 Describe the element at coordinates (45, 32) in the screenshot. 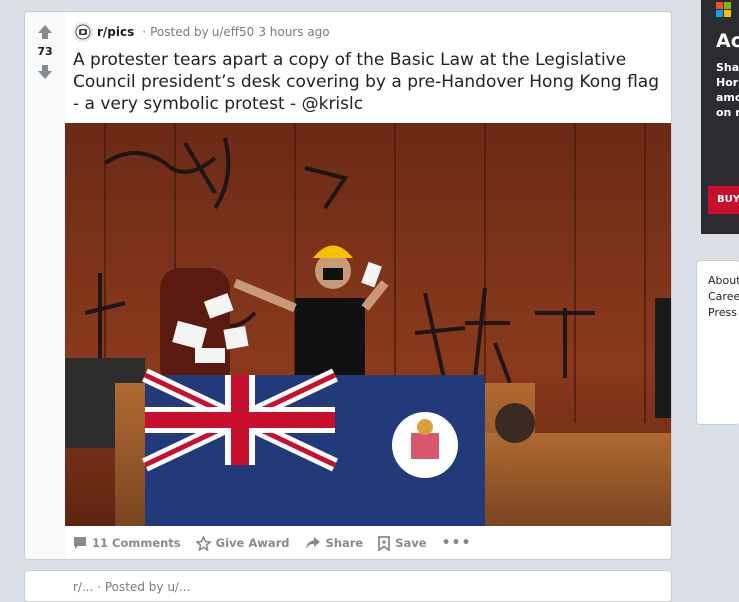

I see `upvote-icon` at that location.